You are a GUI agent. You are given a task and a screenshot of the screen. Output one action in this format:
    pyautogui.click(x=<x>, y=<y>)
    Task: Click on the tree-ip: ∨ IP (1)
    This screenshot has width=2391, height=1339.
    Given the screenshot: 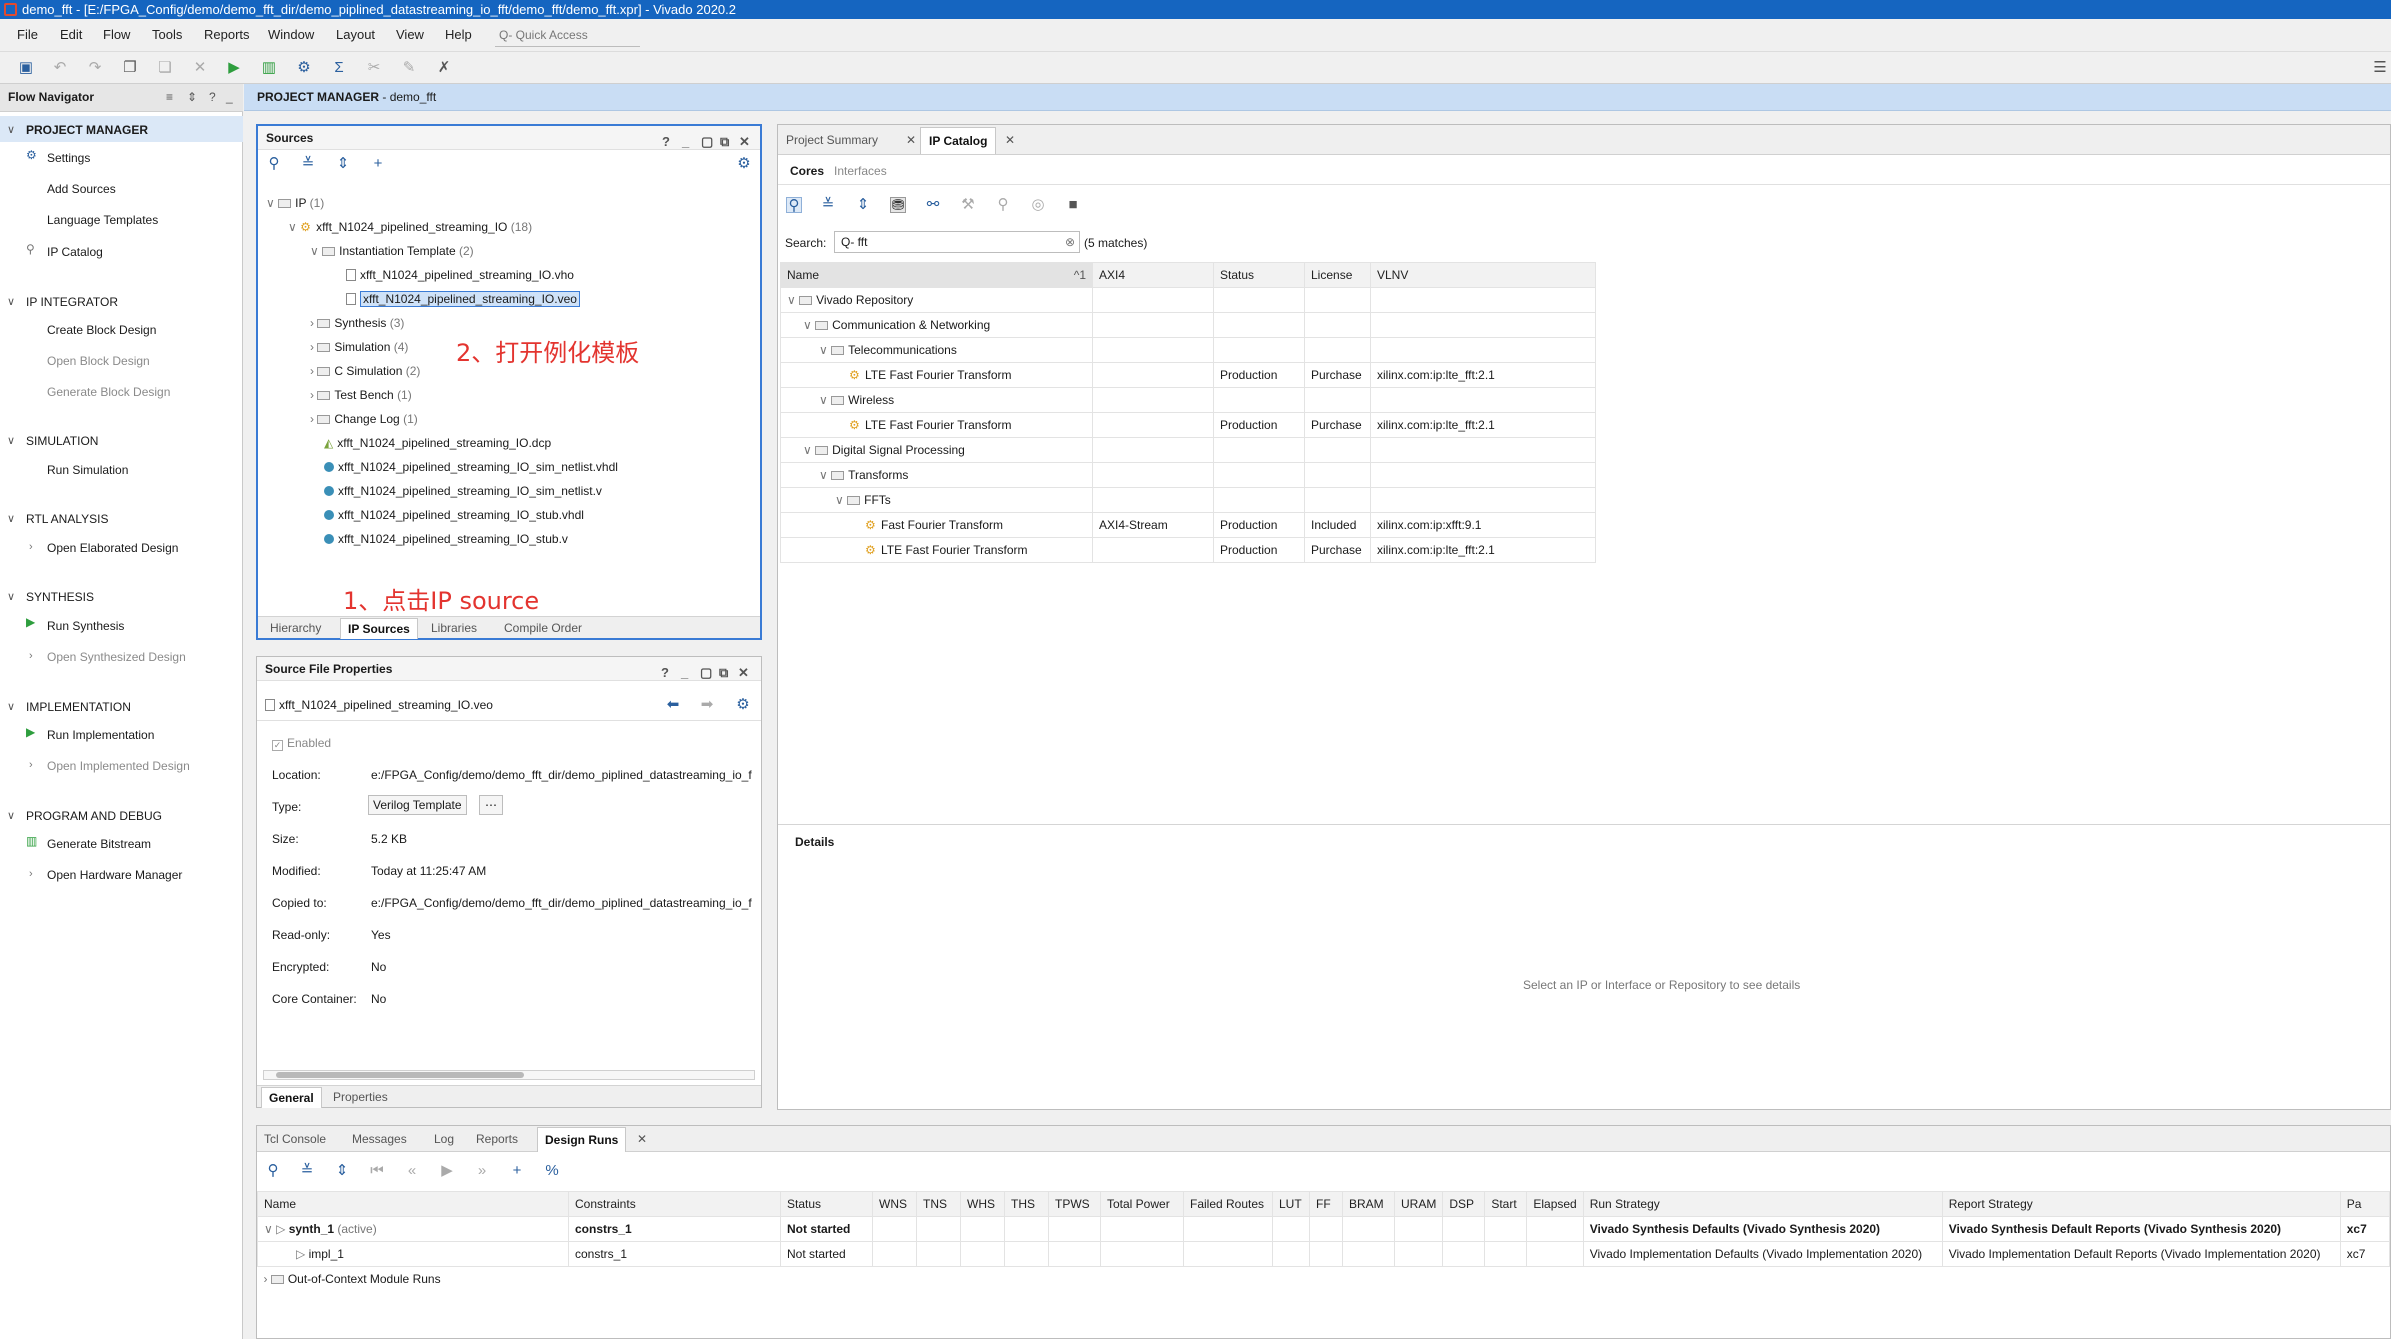 What is the action you would take?
    pyautogui.click(x=295, y=203)
    